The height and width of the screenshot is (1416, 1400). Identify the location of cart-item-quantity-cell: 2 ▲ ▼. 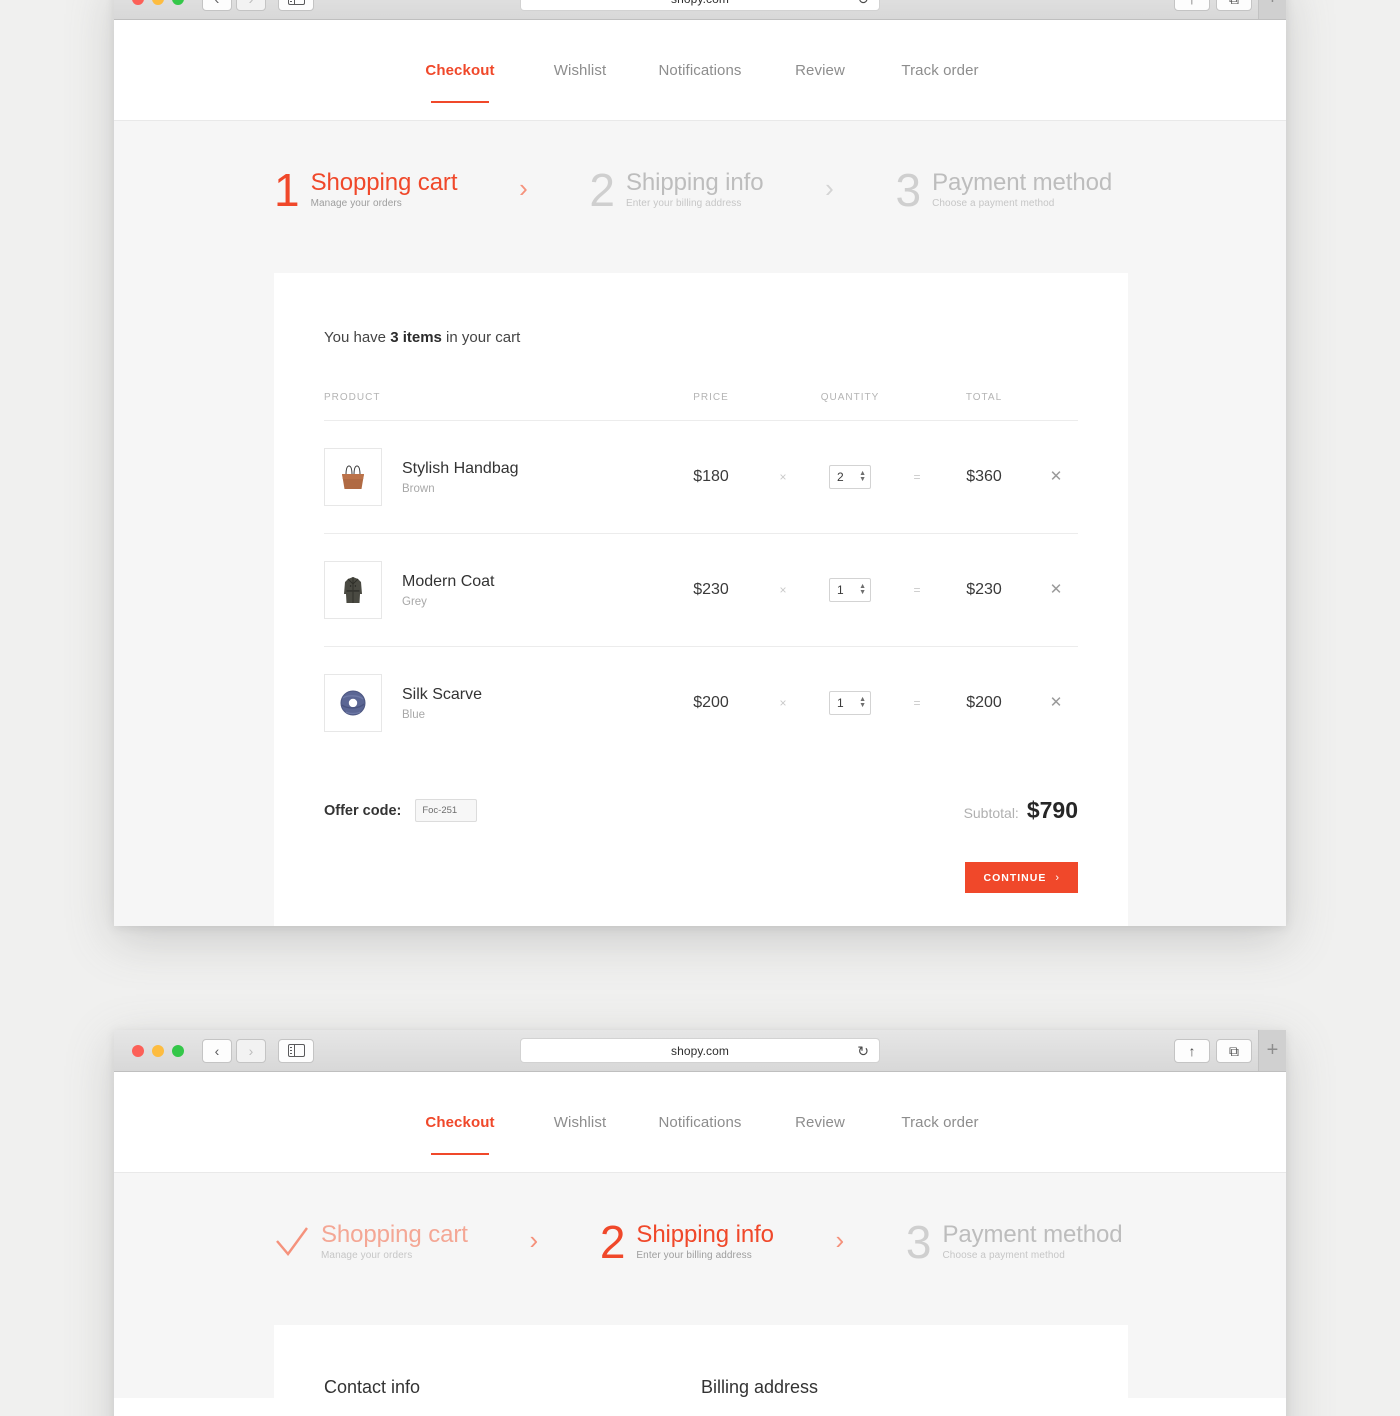
(850, 477).